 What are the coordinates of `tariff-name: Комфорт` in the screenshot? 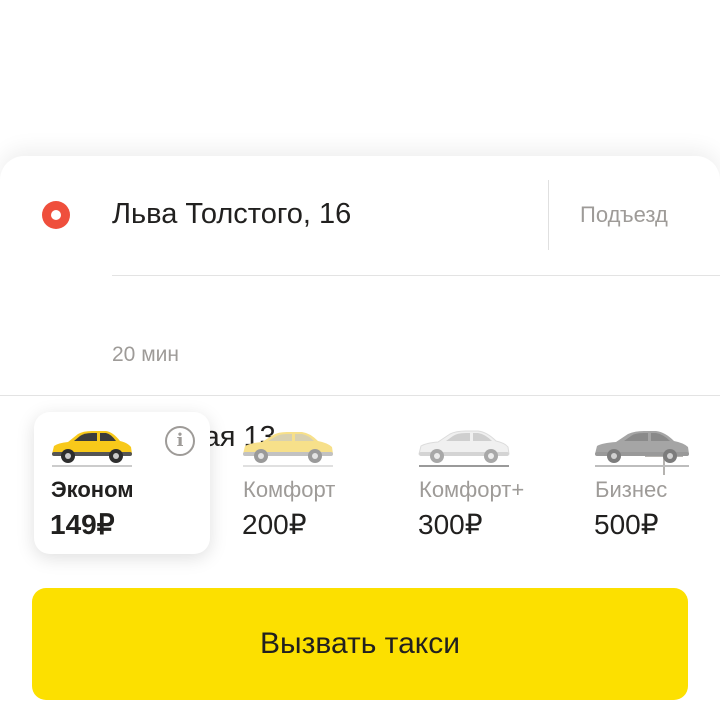 It's located at (289, 489).